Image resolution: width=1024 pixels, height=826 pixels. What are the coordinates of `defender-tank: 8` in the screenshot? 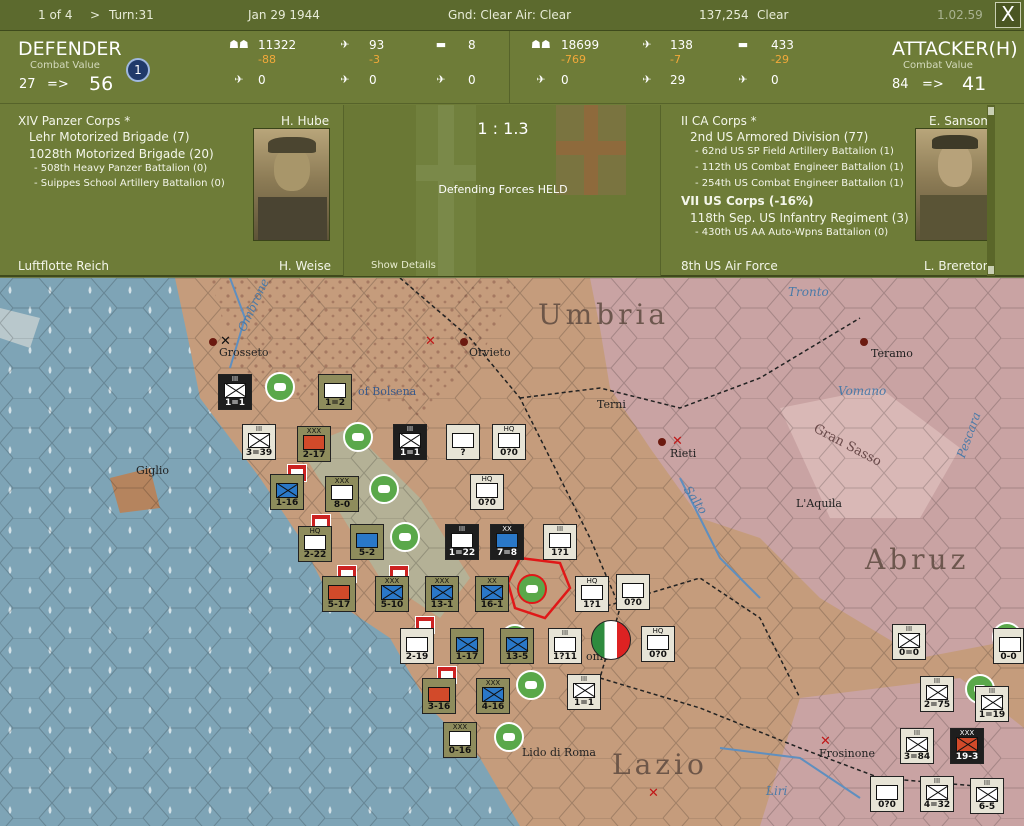 It's located at (472, 45).